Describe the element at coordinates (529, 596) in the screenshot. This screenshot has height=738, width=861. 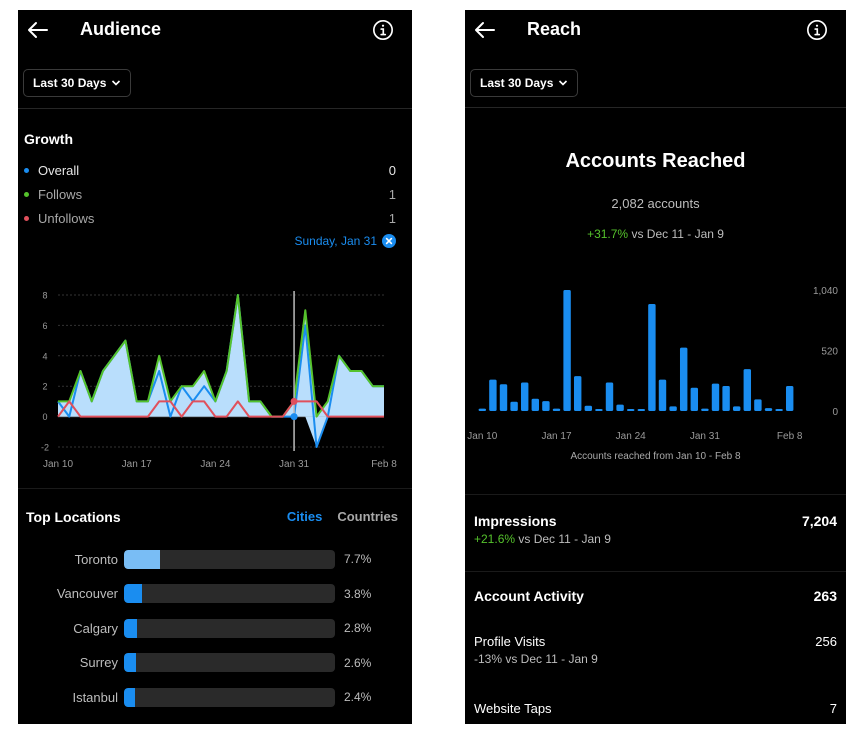
I see `account-activity-label: Account Activity` at that location.